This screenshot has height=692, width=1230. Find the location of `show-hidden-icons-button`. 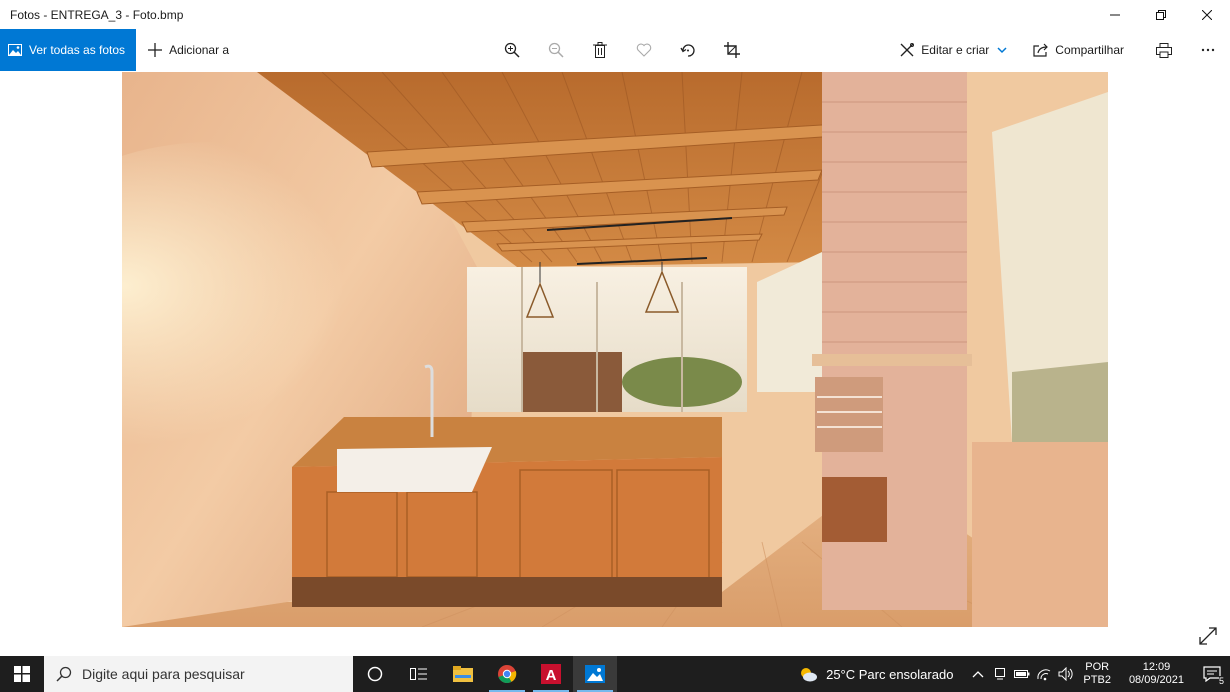

show-hidden-icons-button is located at coordinates (978, 674).